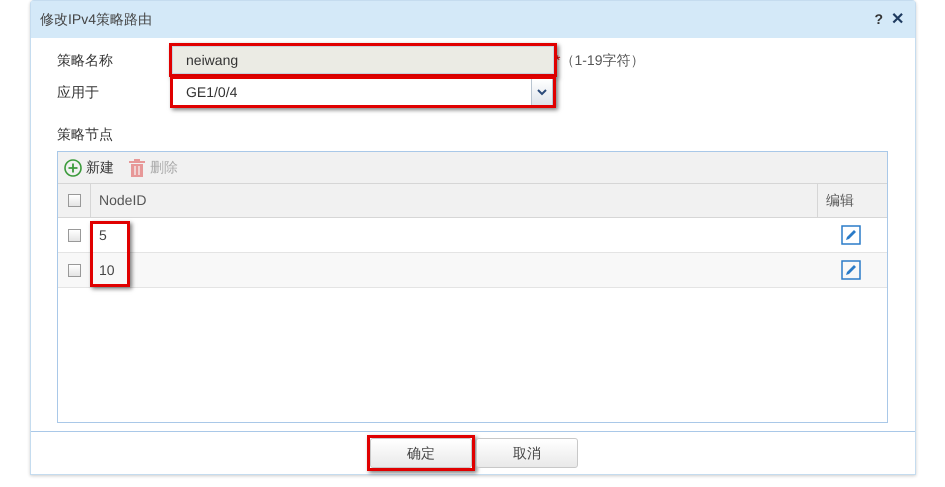  Describe the element at coordinates (107, 270) in the screenshot. I see `table-cell-text: 10` at that location.